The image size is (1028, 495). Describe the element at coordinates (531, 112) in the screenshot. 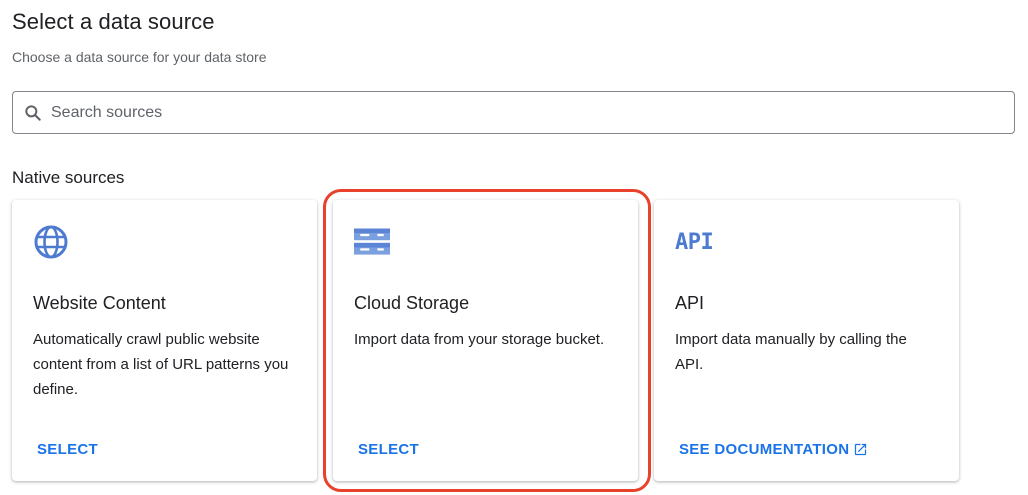

I see `search-input` at that location.